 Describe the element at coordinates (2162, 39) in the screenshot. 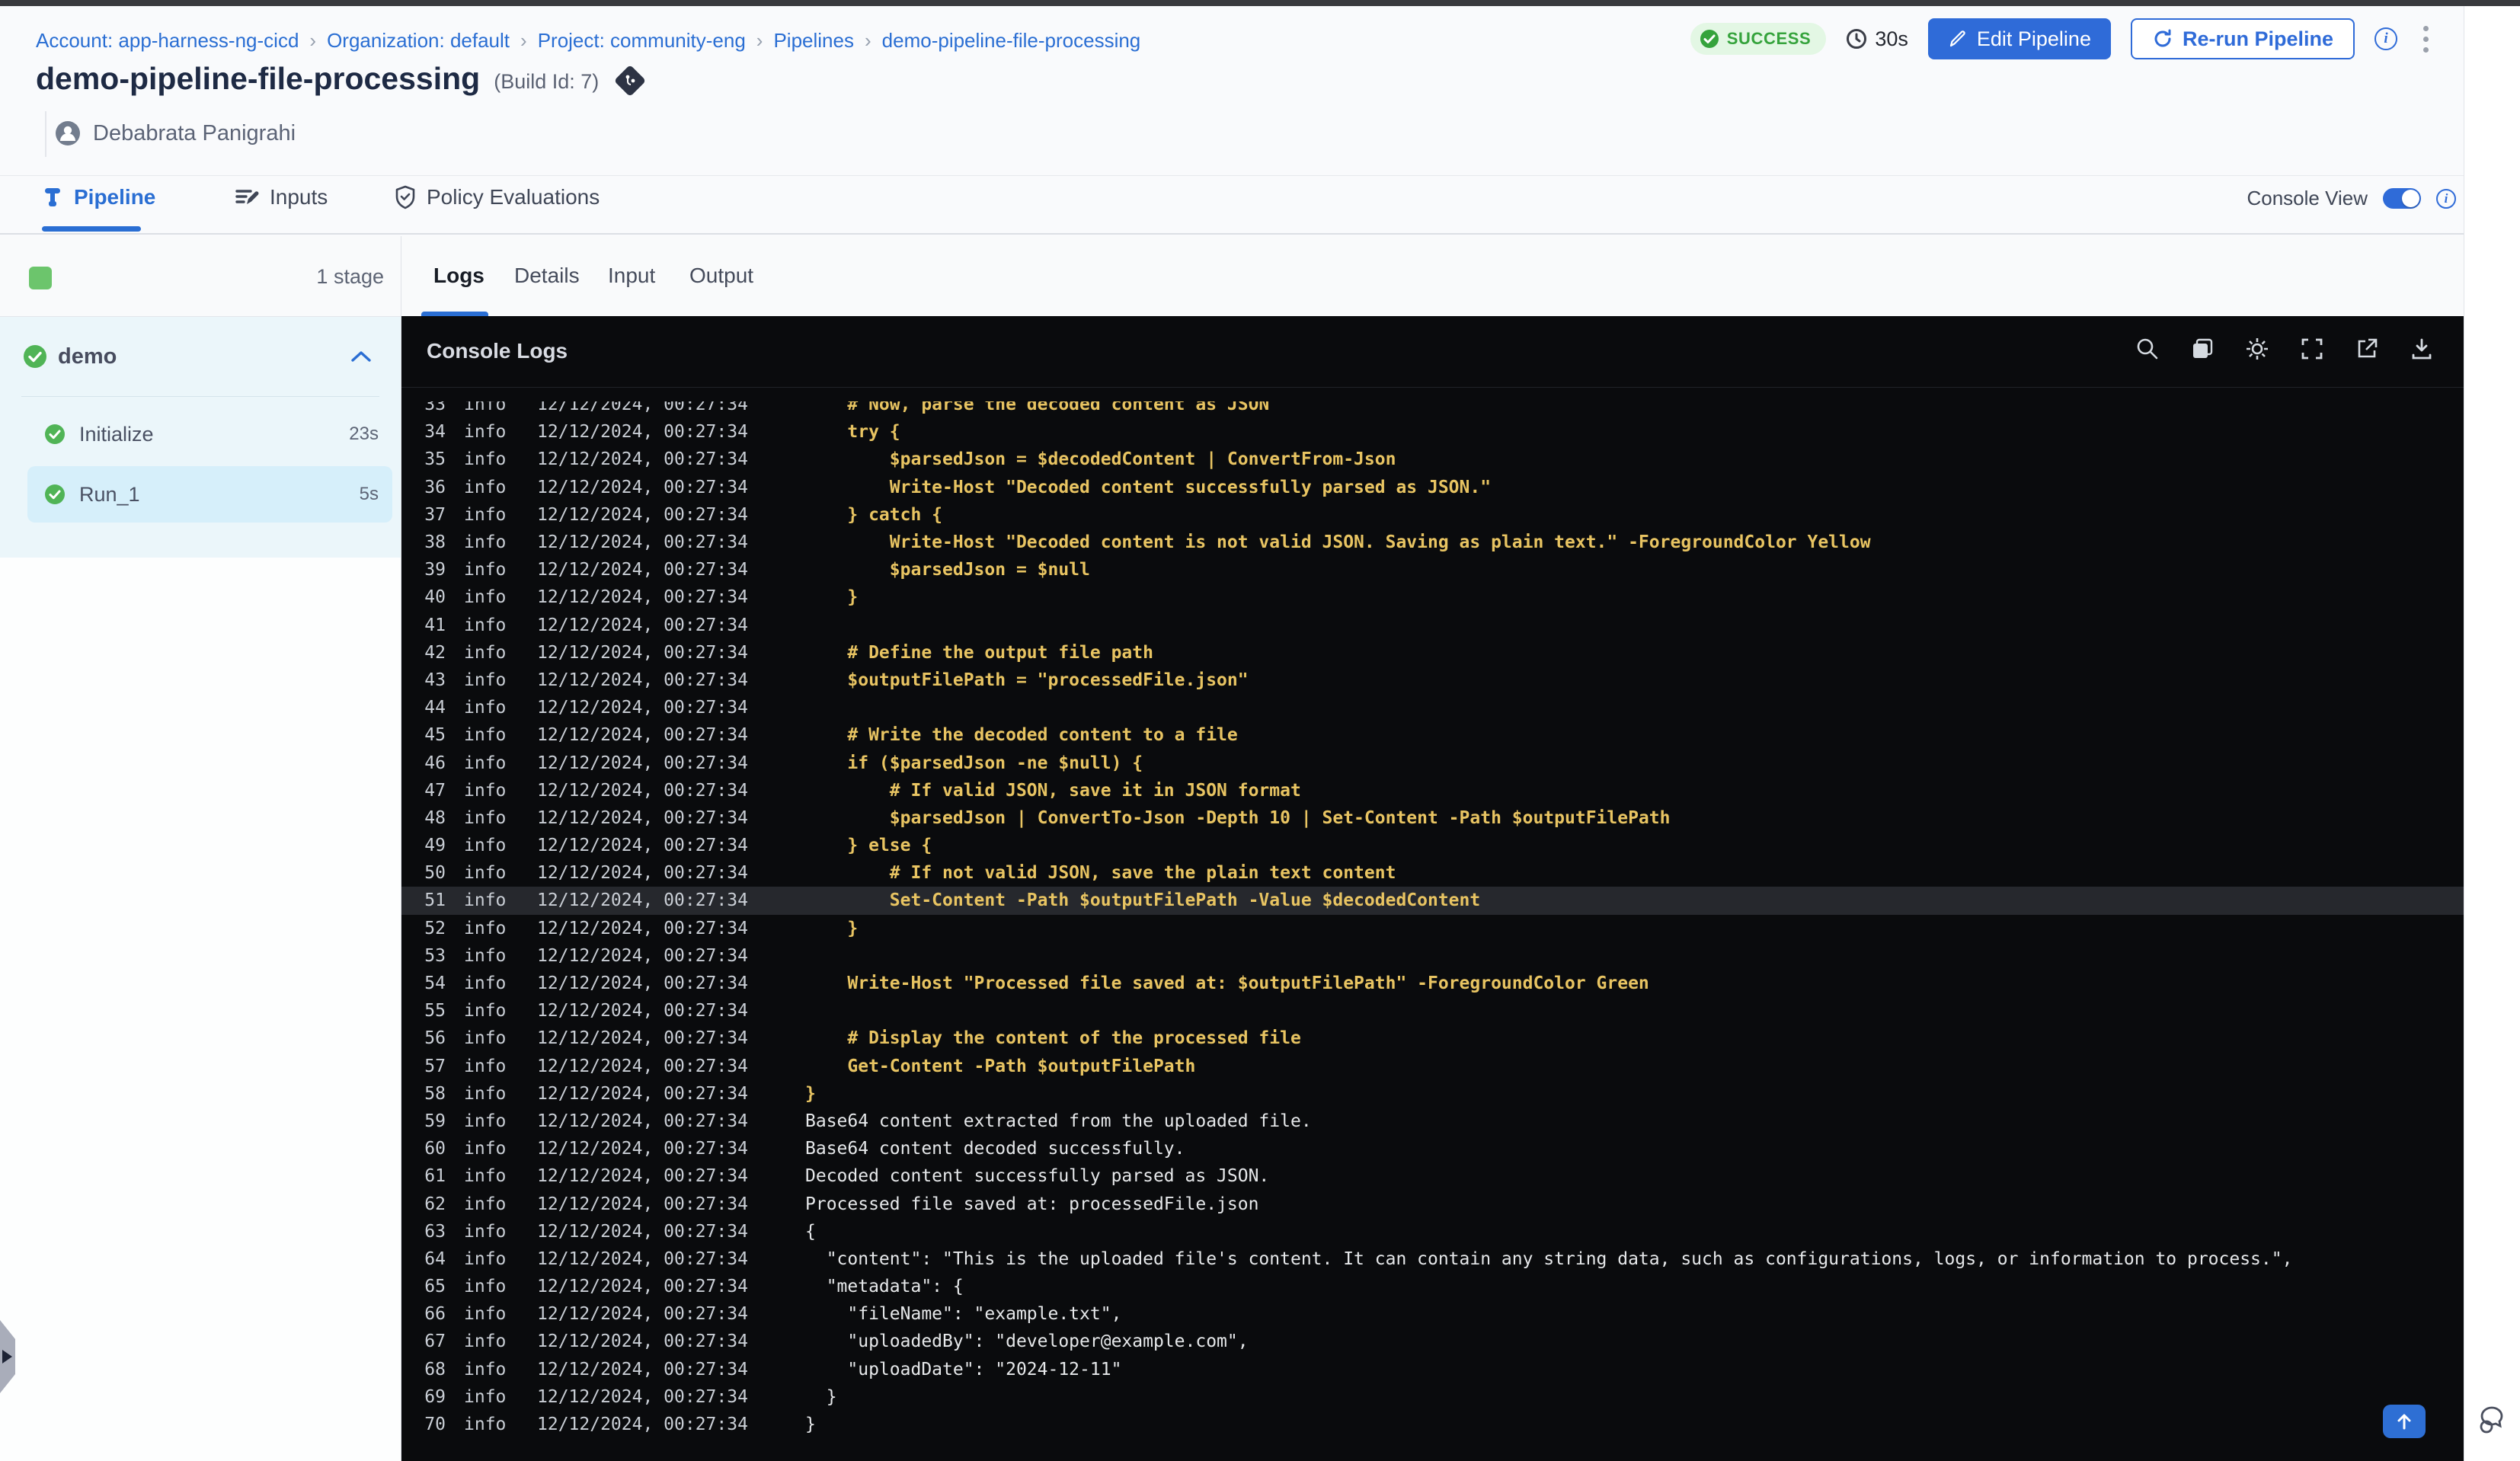

I see `refresh-icon` at that location.